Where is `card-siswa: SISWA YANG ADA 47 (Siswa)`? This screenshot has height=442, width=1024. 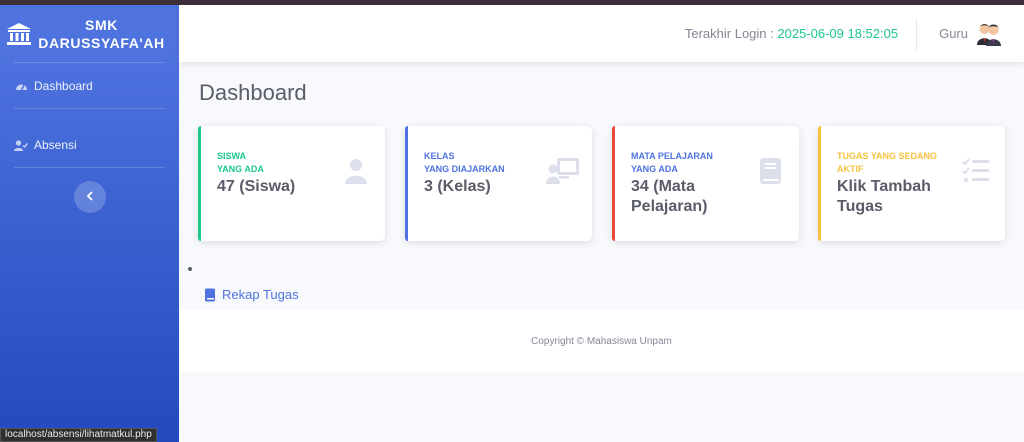
card-siswa: SISWA YANG ADA 47 (Siswa) is located at coordinates (291, 183).